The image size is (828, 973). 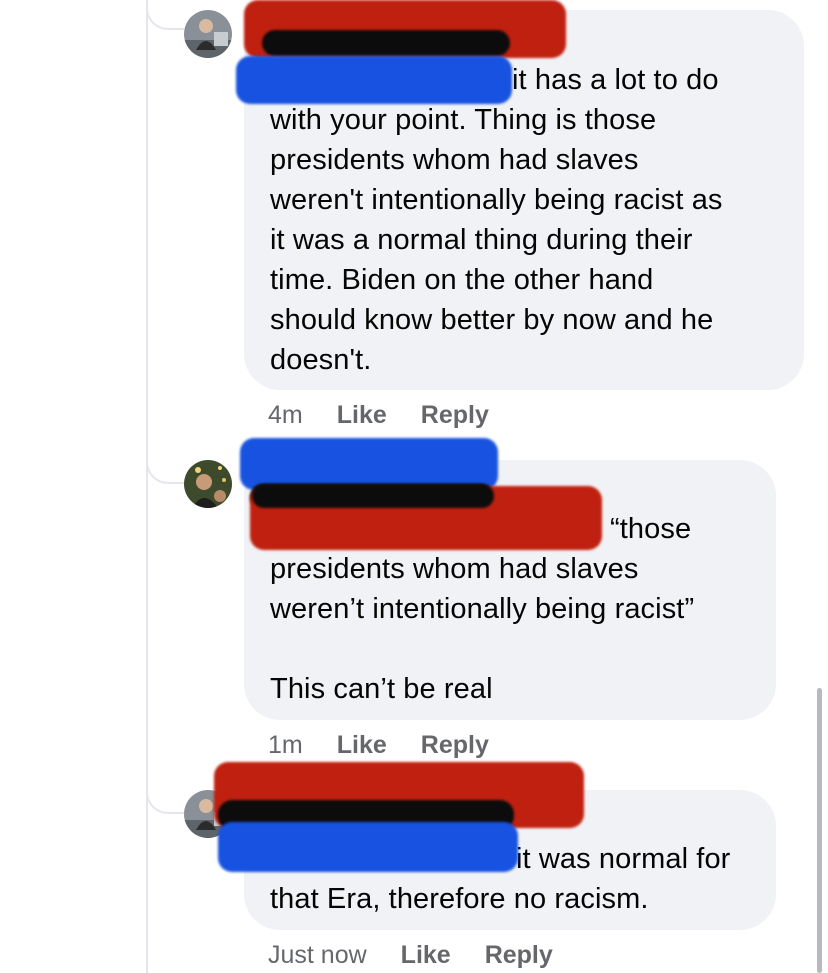 I want to click on comment-meta: 1m Like Reply, so click(x=395, y=745).